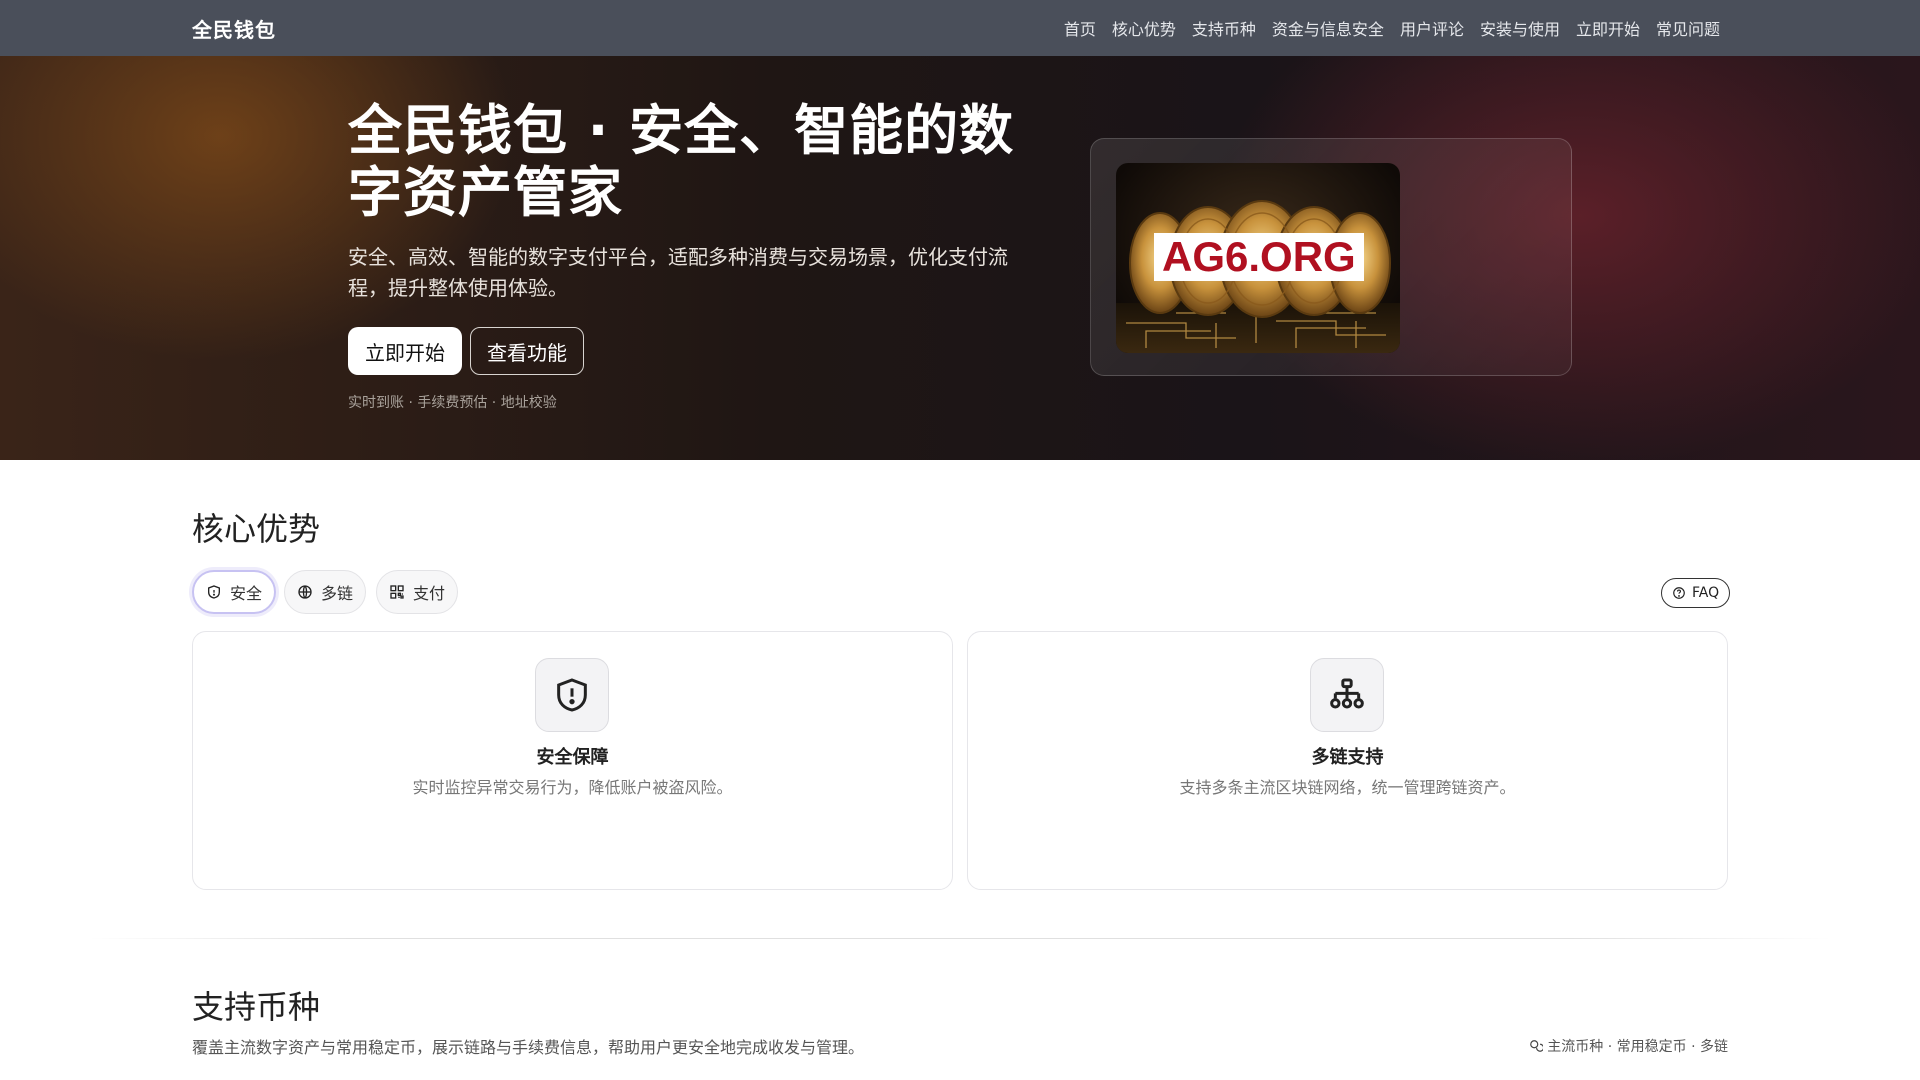  I want to click on card-title: 安全保障, so click(572, 757).